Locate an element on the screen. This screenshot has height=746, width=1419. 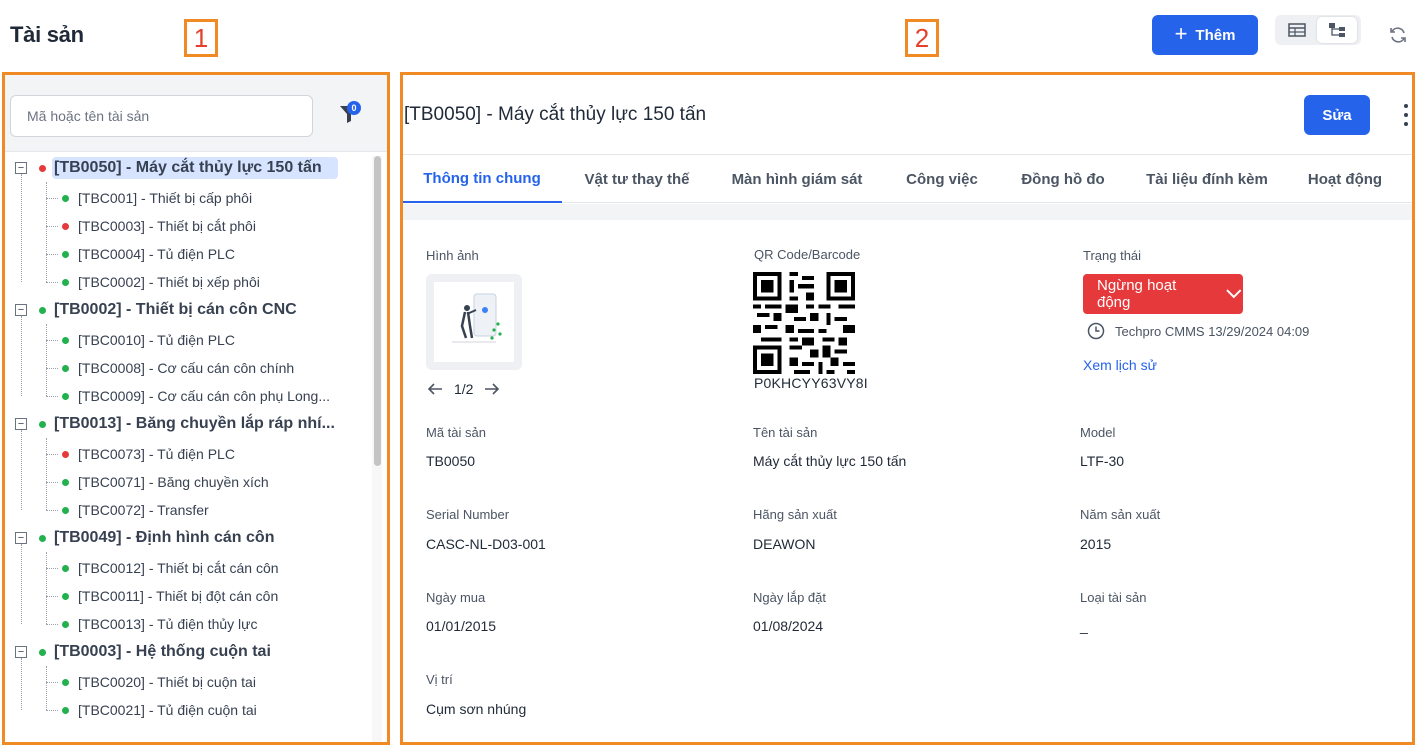
tree-view-button is located at coordinates (1337, 30).